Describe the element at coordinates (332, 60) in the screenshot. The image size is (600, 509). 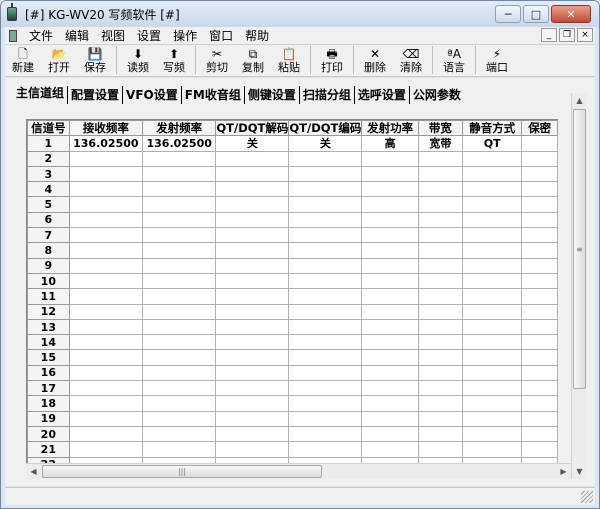
I see `toolbar-button: 🖶 打印` at that location.